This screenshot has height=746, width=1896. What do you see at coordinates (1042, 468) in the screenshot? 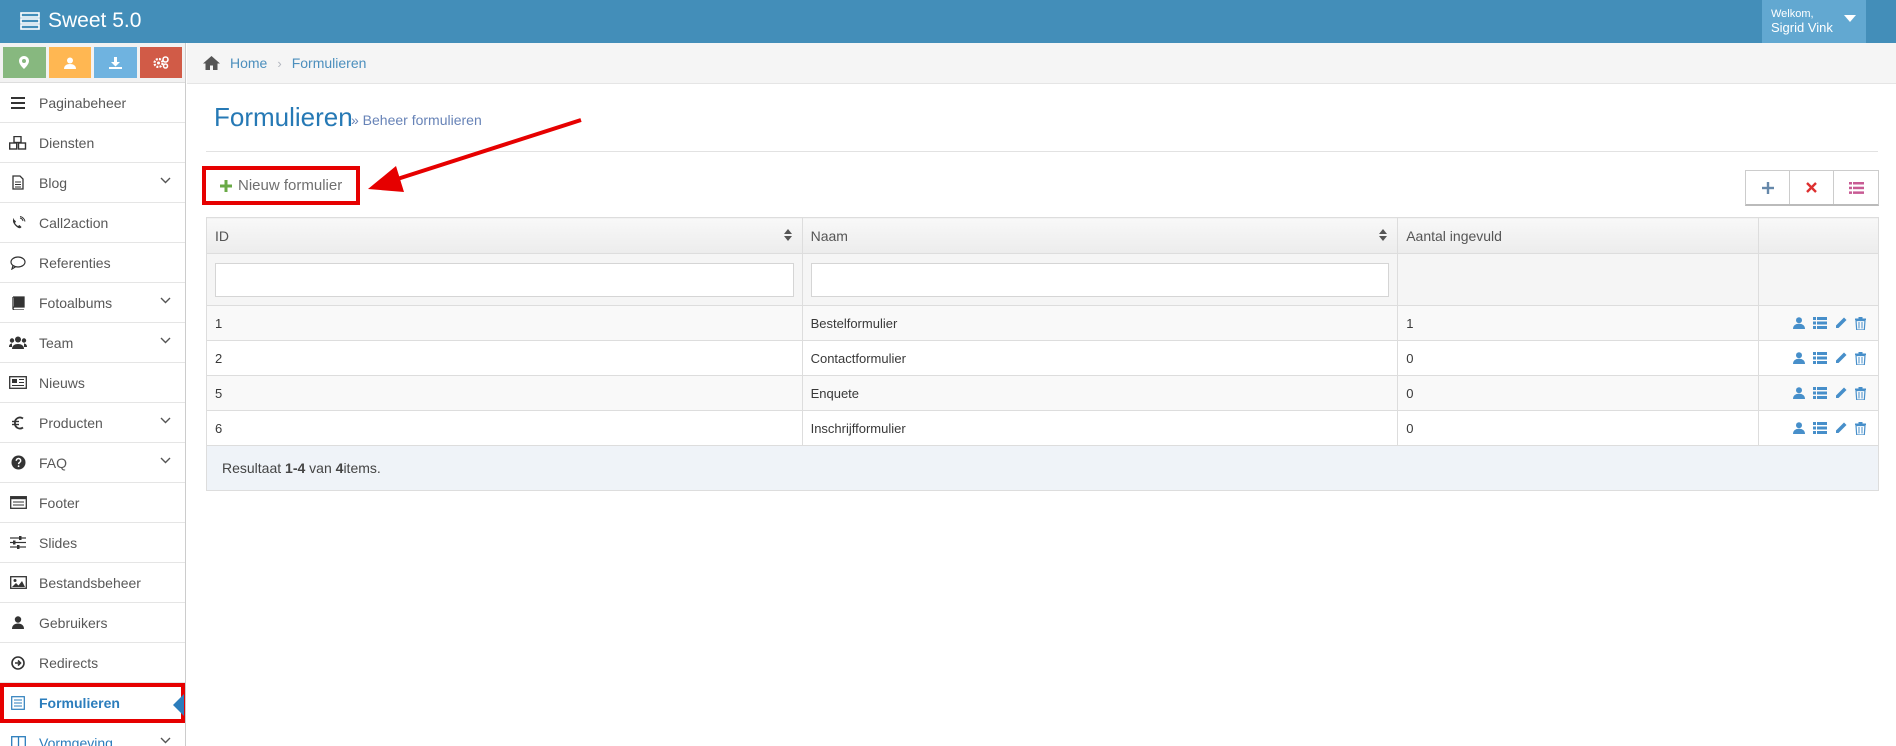
I see `table-summary: Resultaat 1-4 van 4 items.` at bounding box center [1042, 468].